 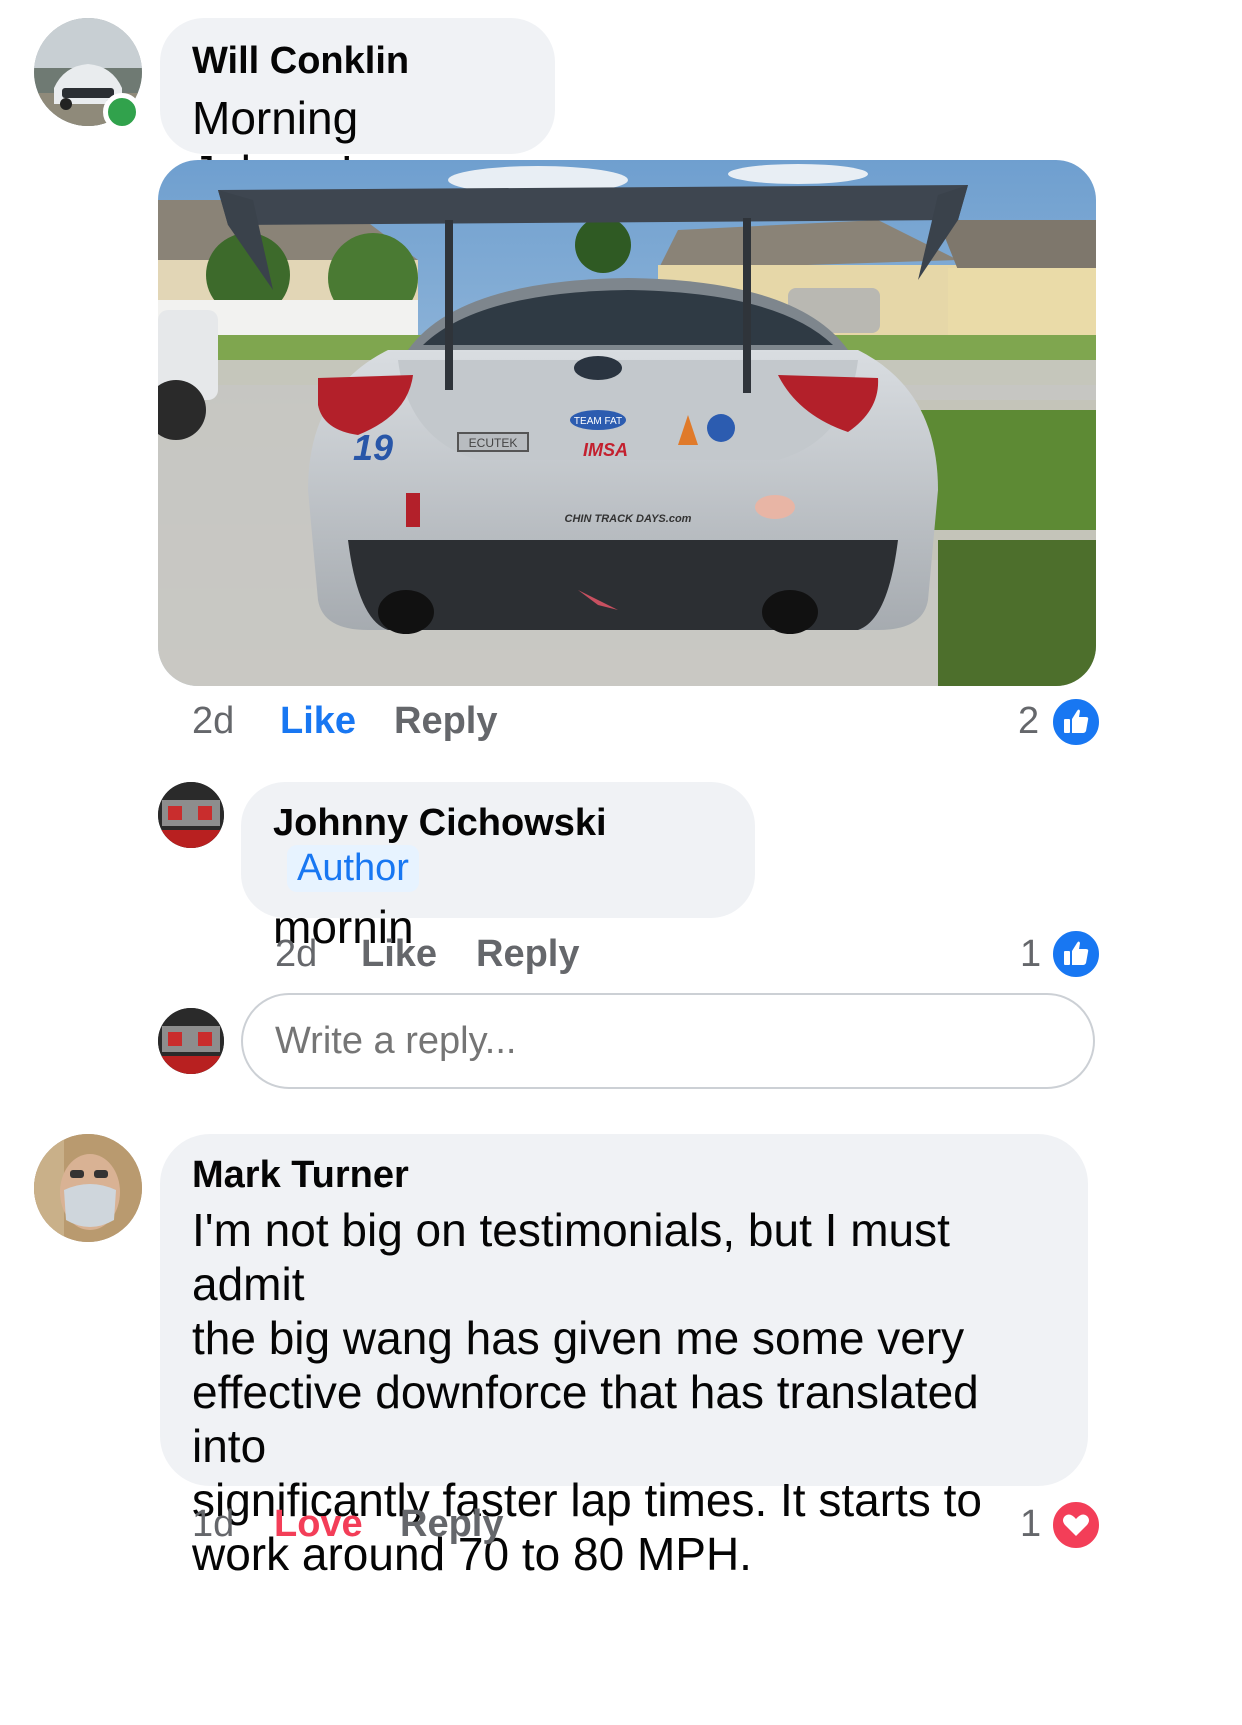 What do you see at coordinates (527, 954) in the screenshot?
I see `reply-reply-button: Reply` at bounding box center [527, 954].